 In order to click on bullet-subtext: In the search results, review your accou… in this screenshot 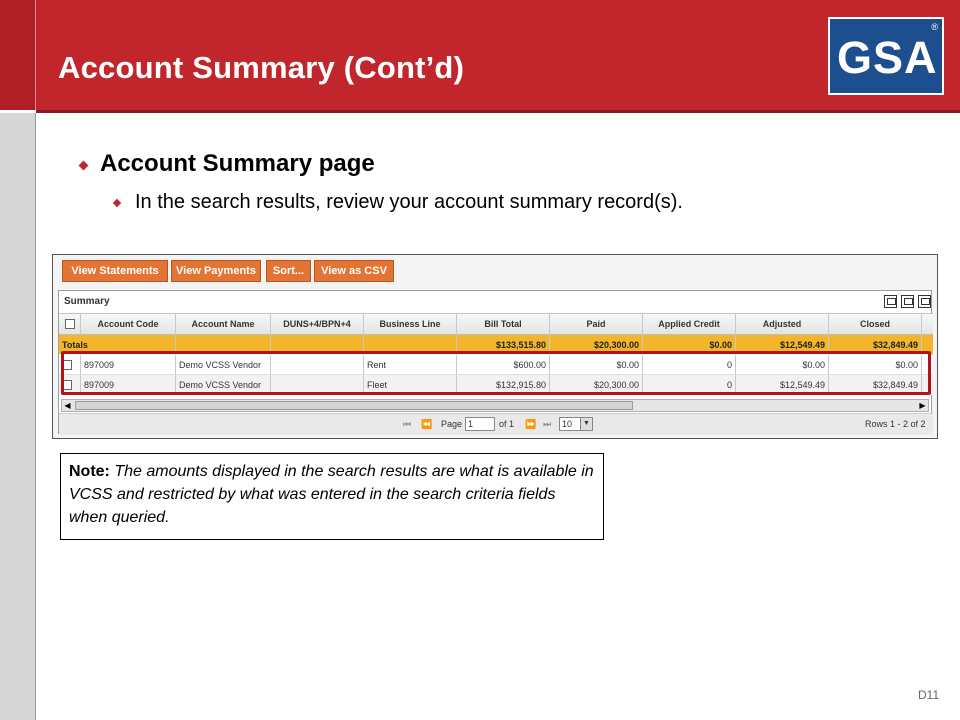, I will do `click(409, 202)`.